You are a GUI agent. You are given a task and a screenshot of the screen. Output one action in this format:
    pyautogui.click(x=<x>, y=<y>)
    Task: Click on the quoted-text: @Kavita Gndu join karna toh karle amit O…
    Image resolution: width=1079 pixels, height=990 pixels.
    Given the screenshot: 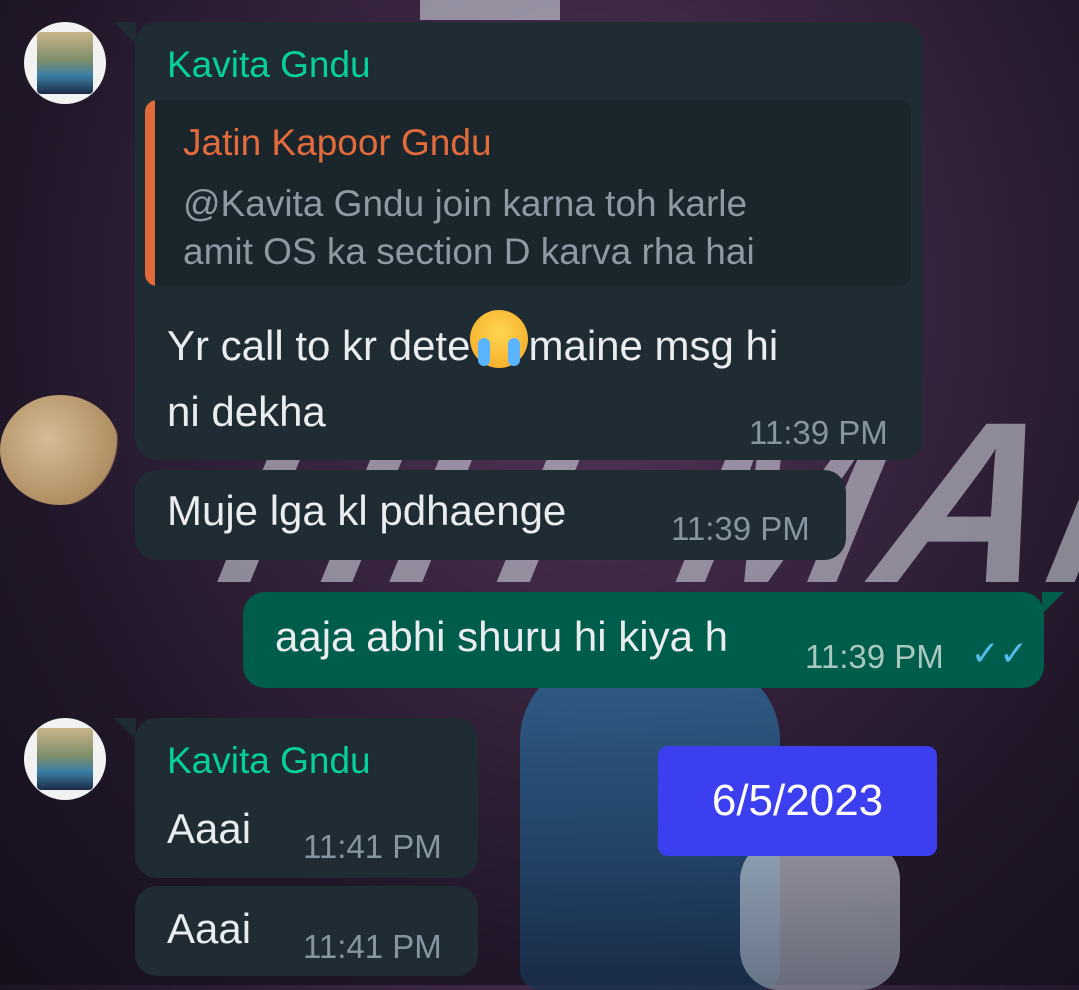 What is the action you would take?
    pyautogui.click(x=469, y=228)
    